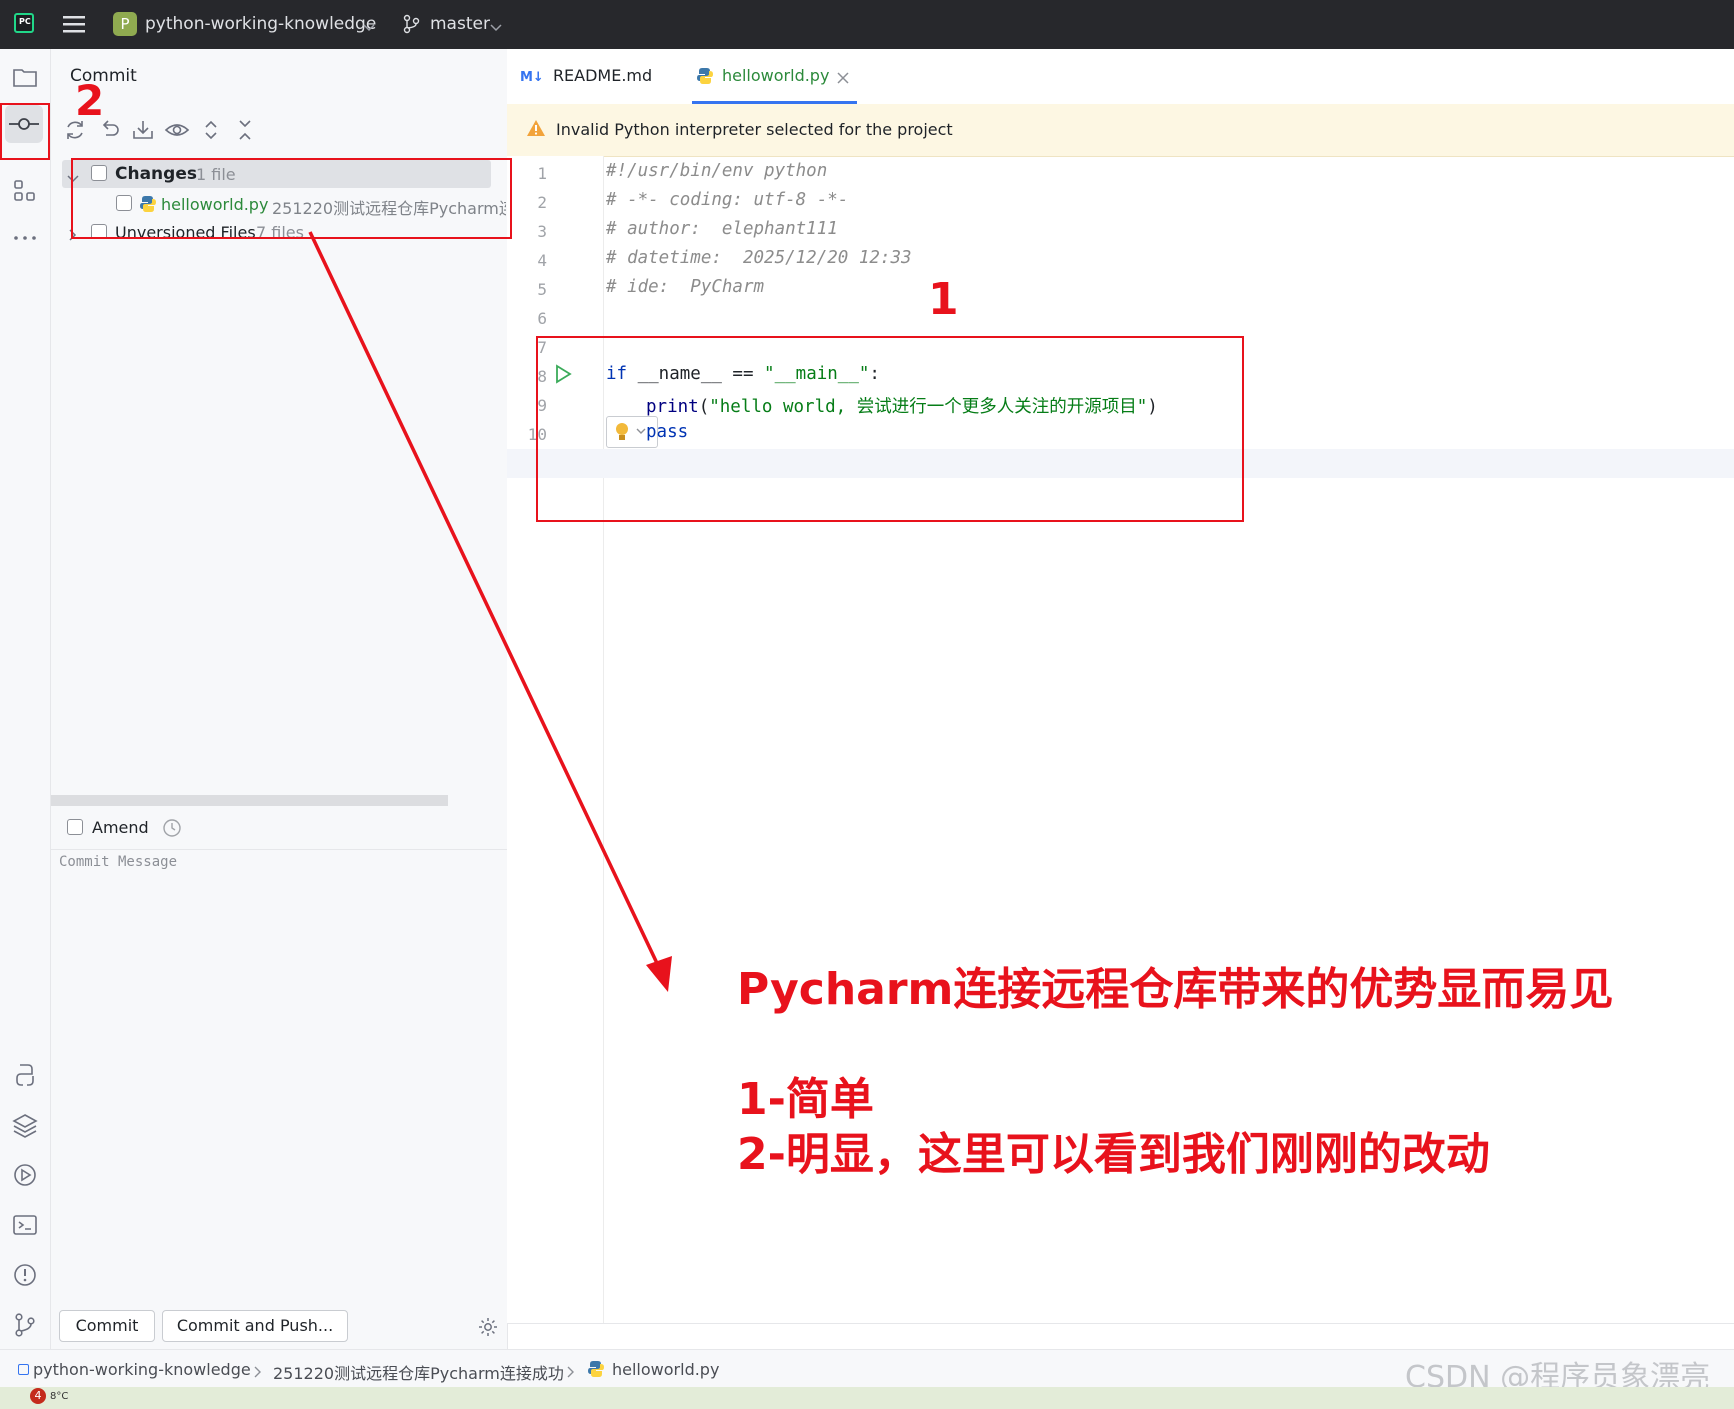 The image size is (1734, 1409). What do you see at coordinates (1175, 989) in the screenshot?
I see `annotation-headline: Pycharm连接远程仓库带来的优势显而易见` at bounding box center [1175, 989].